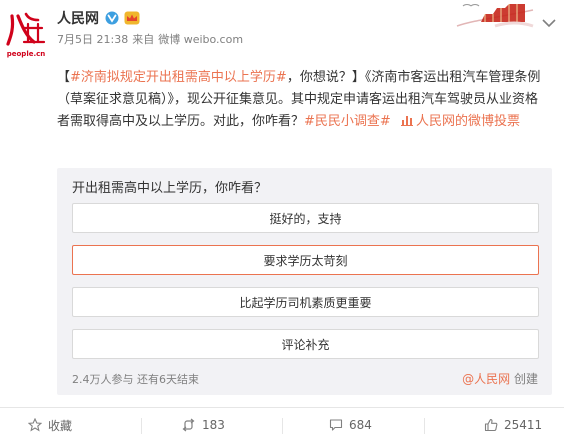 The width and height of the screenshot is (564, 441). What do you see at coordinates (495, 17) in the screenshot?
I see `great-wall-decoration-icon` at bounding box center [495, 17].